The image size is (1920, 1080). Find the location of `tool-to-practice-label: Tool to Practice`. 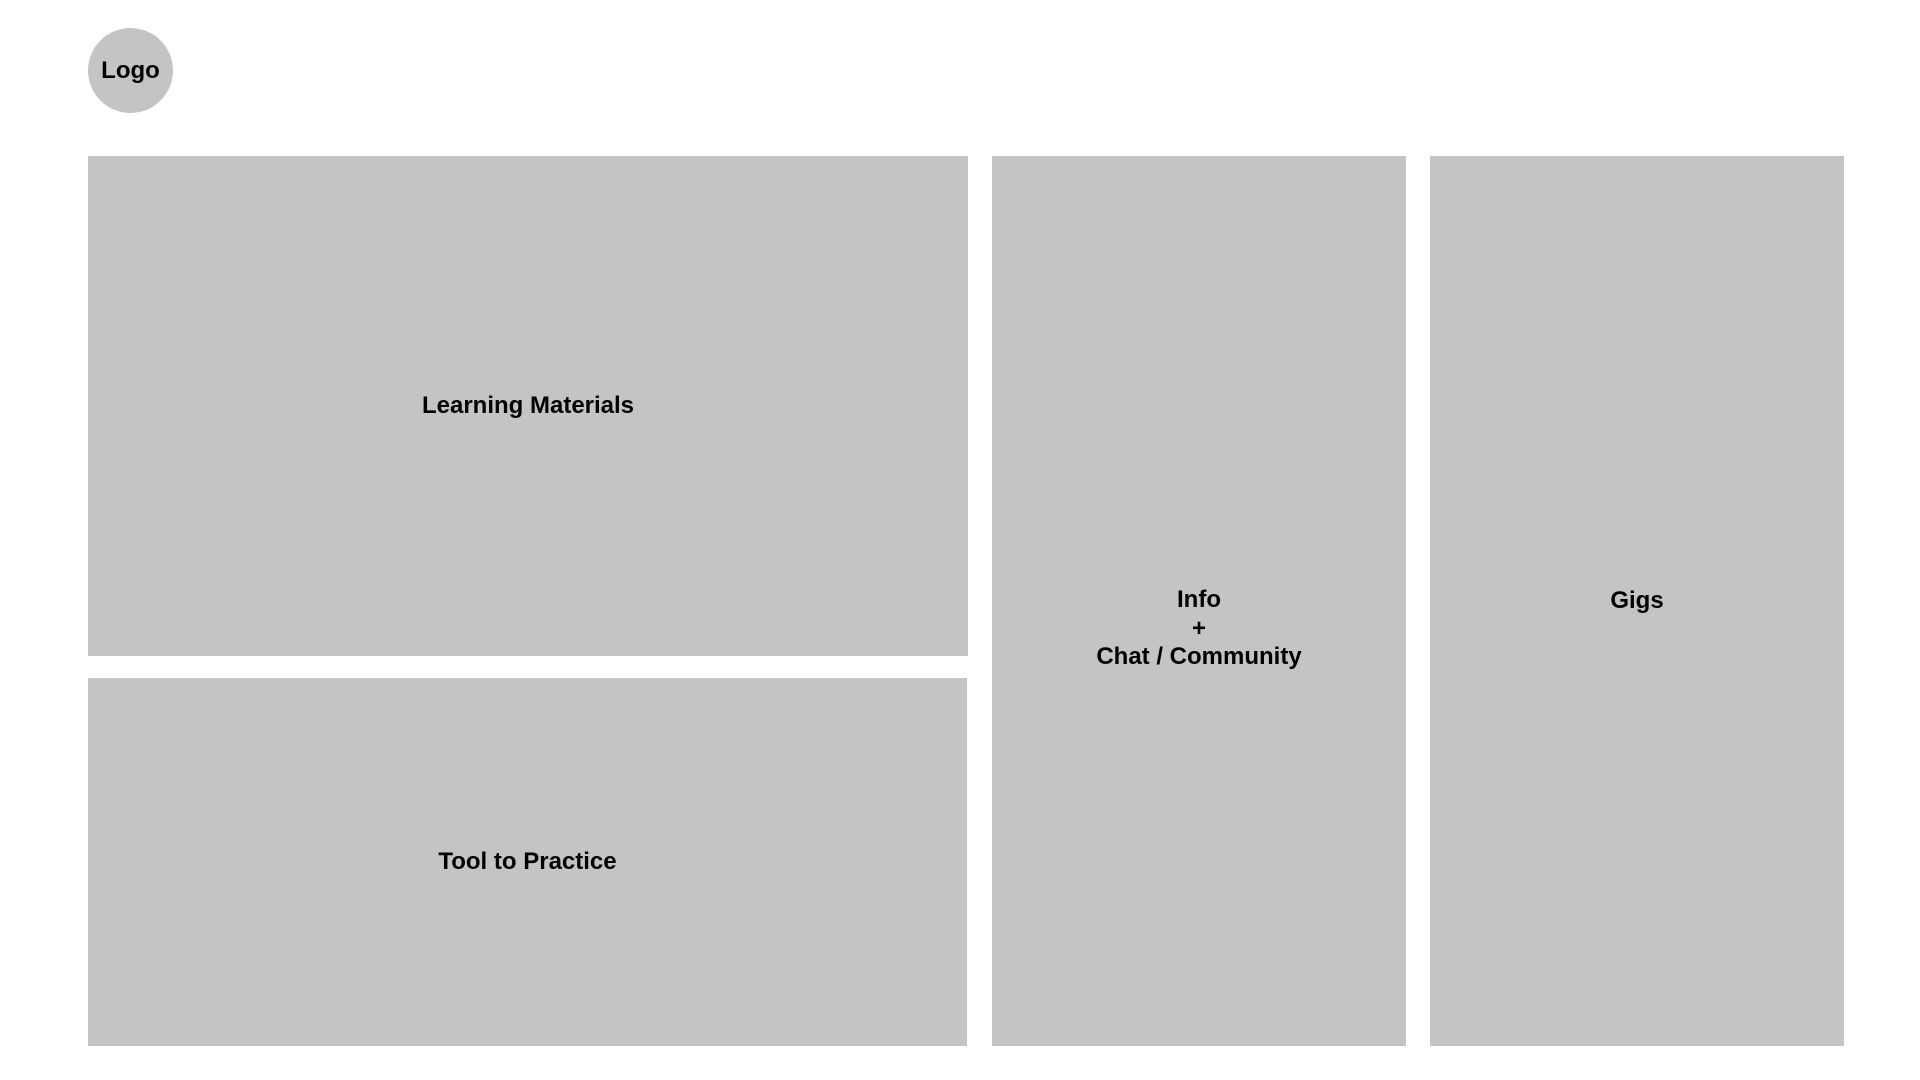

tool-to-practice-label: Tool to Practice is located at coordinates (527, 861).